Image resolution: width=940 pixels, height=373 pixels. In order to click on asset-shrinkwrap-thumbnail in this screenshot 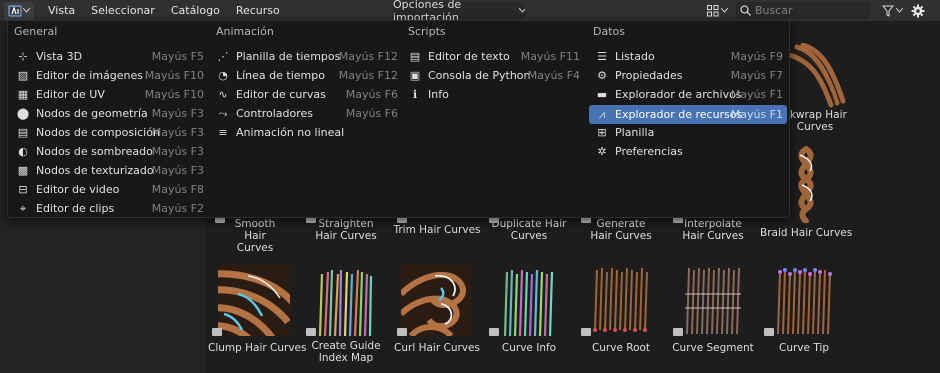, I will do `click(827, 76)`.